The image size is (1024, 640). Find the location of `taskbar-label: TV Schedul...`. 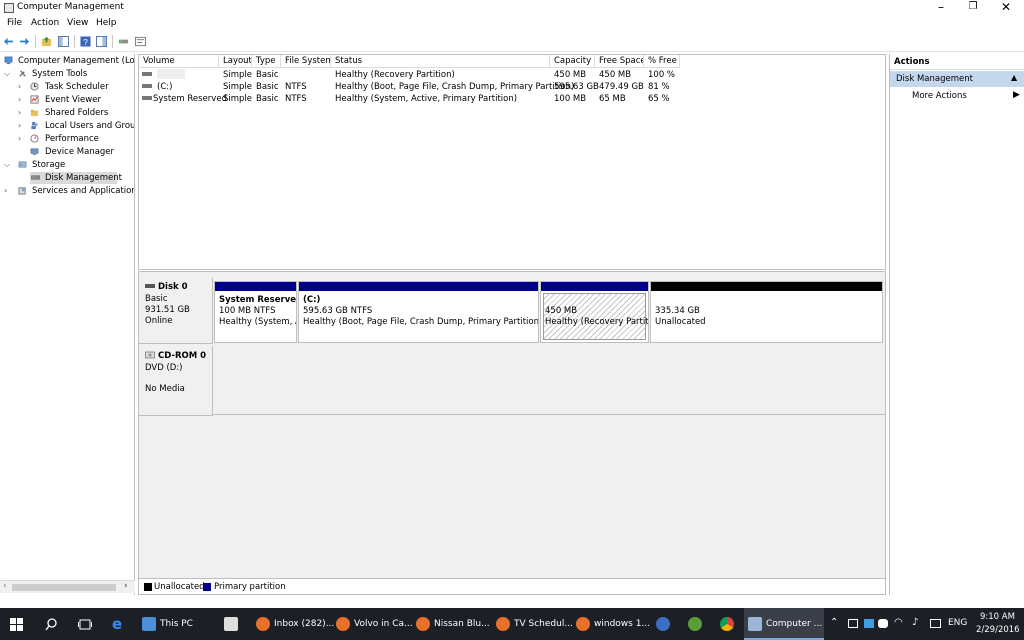

taskbar-label: TV Schedul... is located at coordinates (543, 624).